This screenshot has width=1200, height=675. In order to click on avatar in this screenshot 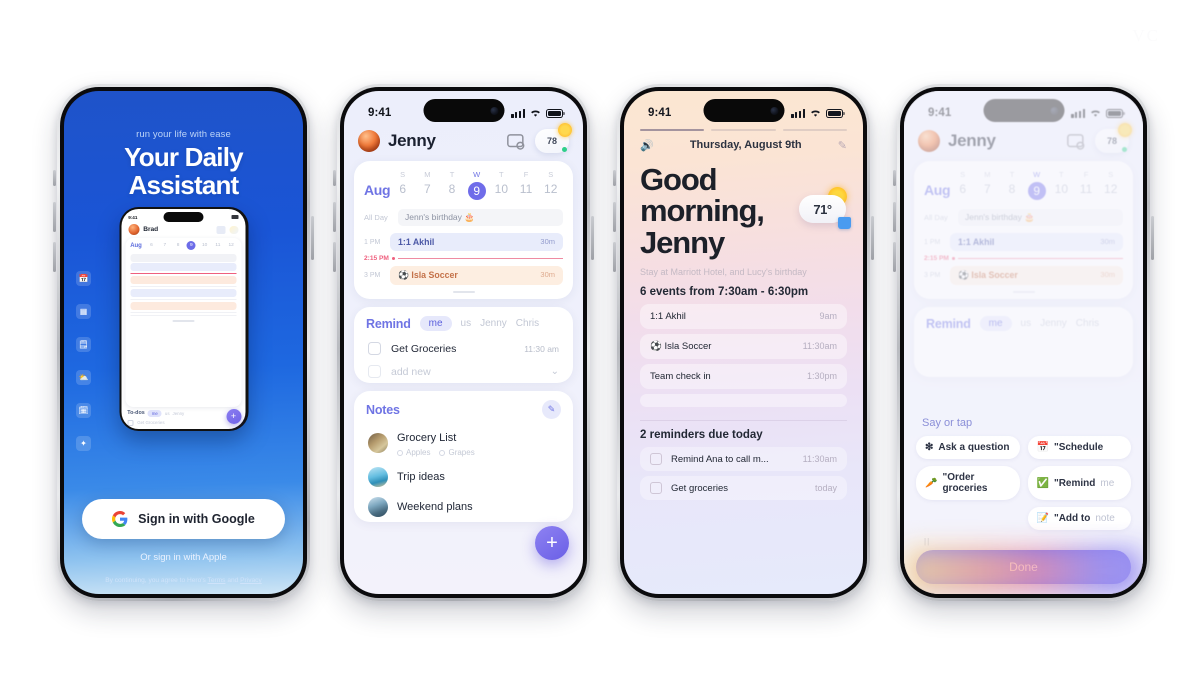, I will do `click(369, 141)`.